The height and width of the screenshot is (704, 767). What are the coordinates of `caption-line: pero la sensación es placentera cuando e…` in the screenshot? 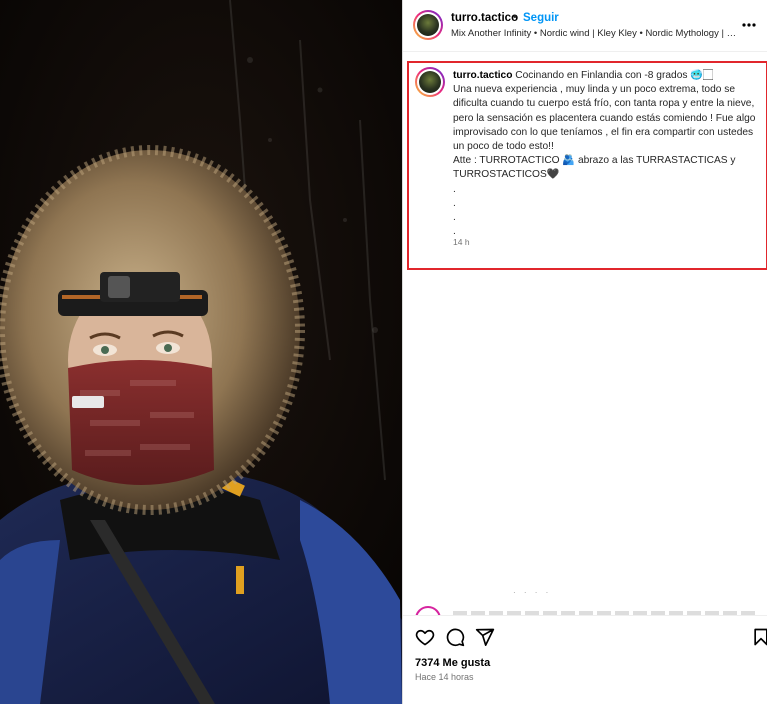 It's located at (604, 118).